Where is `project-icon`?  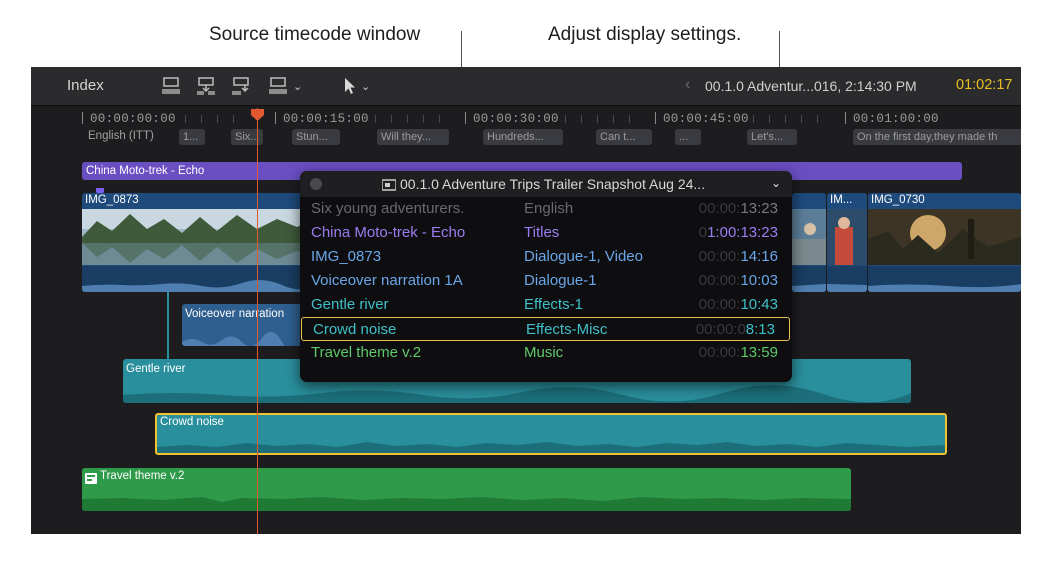 project-icon is located at coordinates (389, 187).